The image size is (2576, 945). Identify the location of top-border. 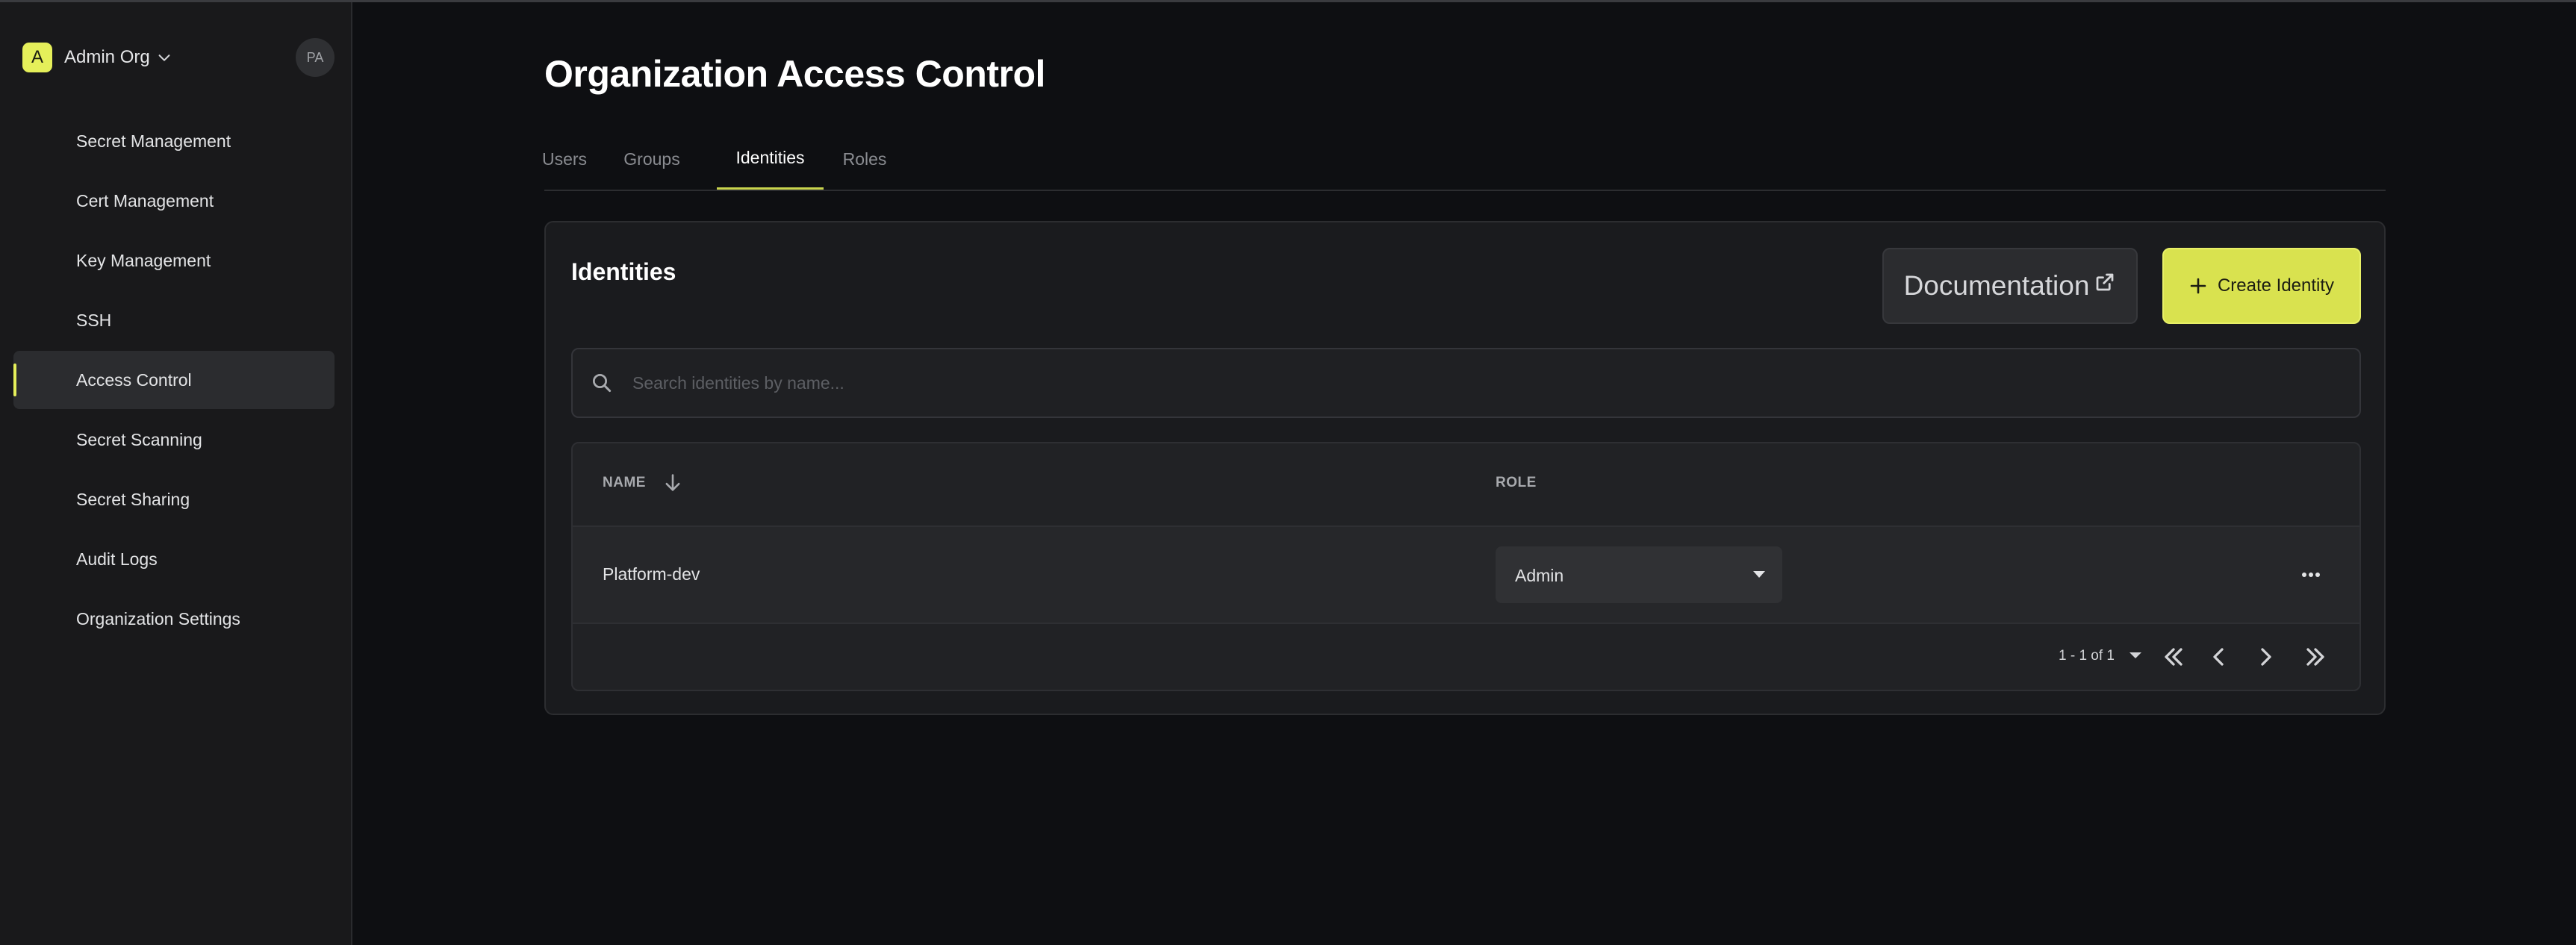
(1288, 1).